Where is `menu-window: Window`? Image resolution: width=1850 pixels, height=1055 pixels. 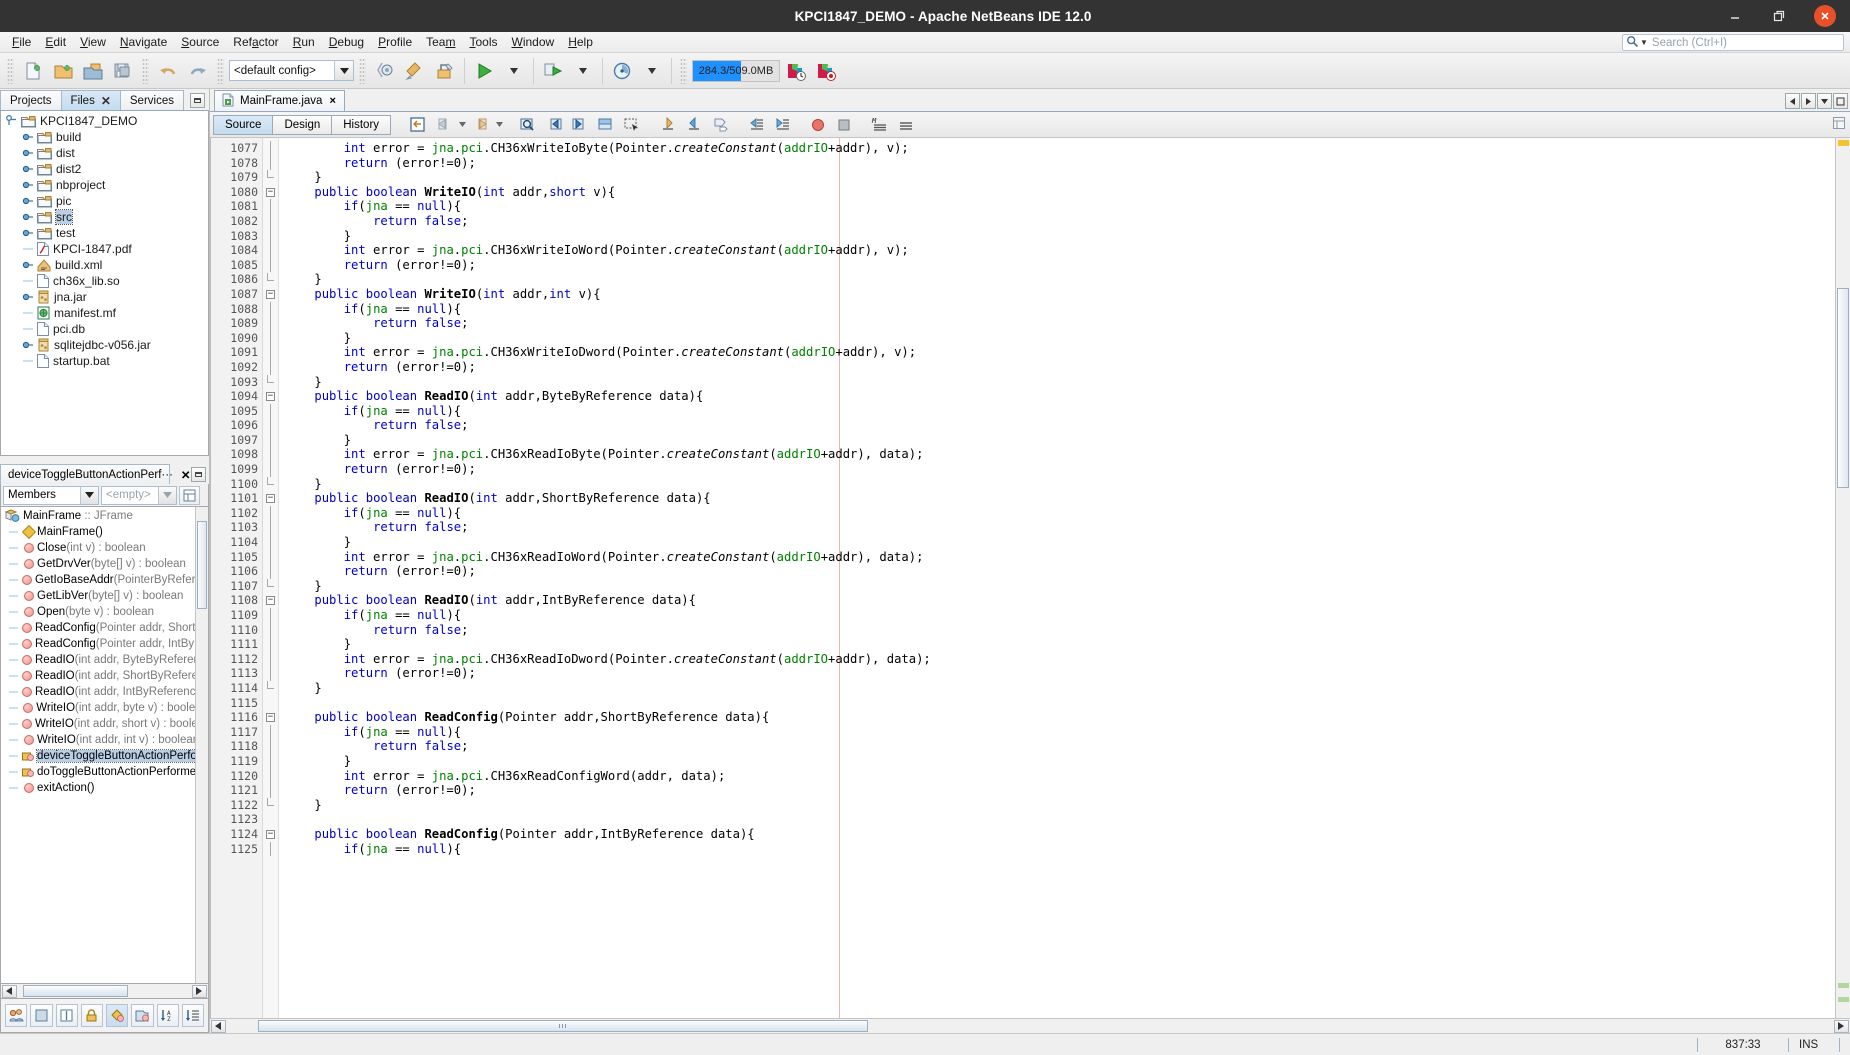
menu-window: Window is located at coordinates (533, 42).